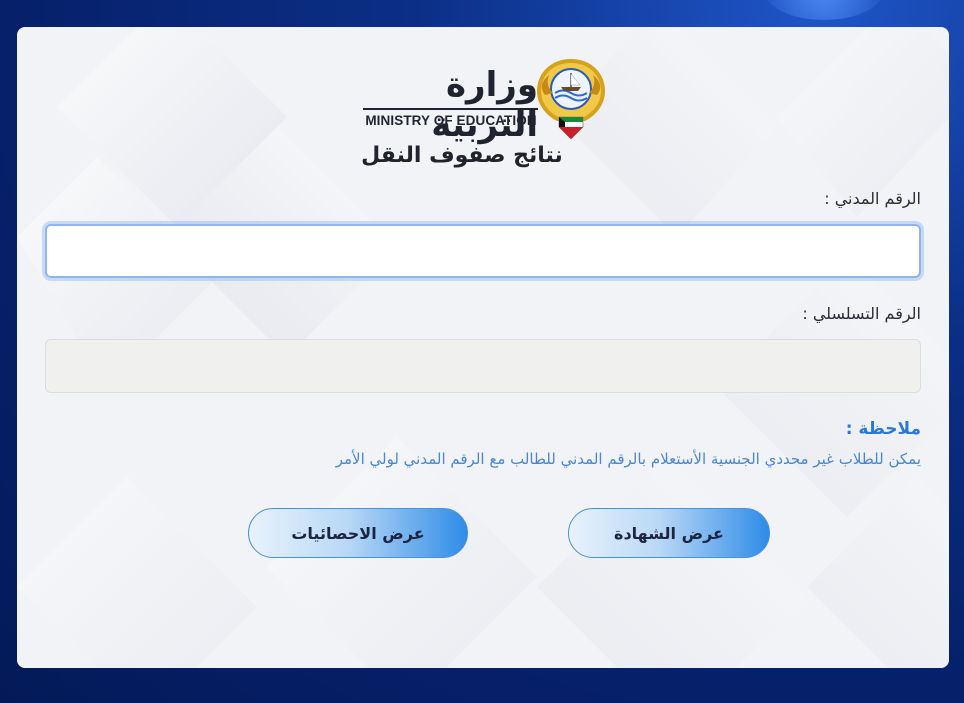  I want to click on kuwait-emblem-icon, so click(571, 99).